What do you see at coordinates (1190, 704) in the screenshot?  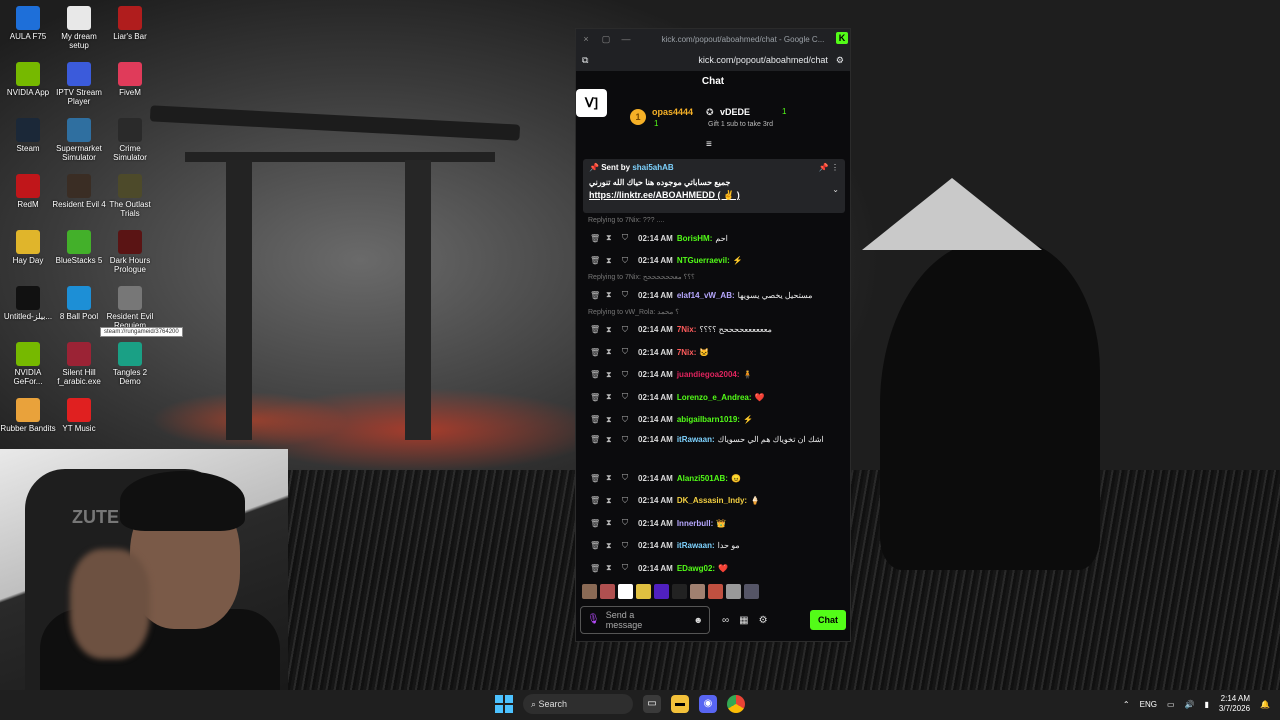 I see `volume-icon: 🔊` at bounding box center [1190, 704].